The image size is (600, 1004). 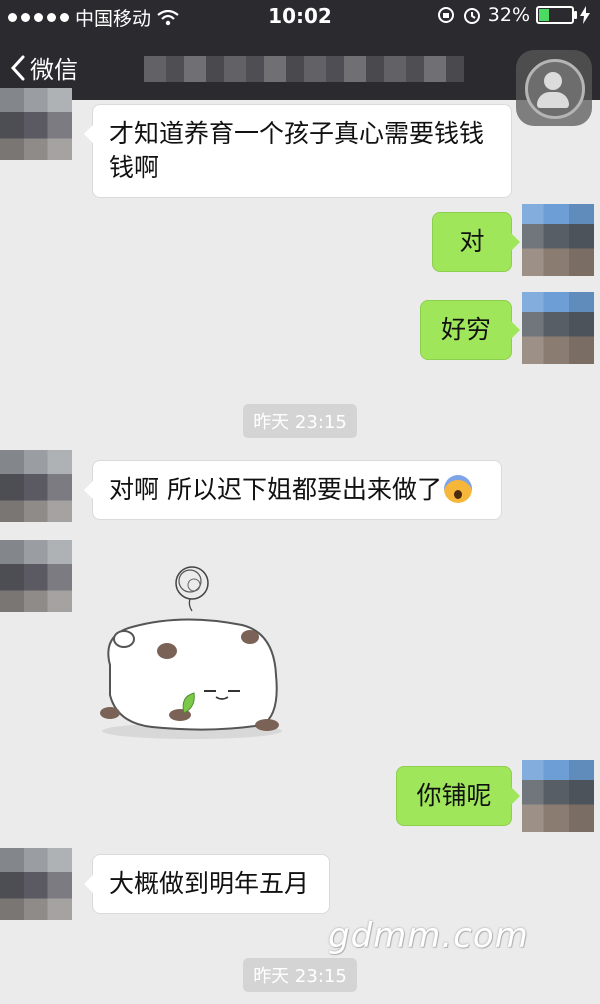 What do you see at coordinates (300, 16) in the screenshot?
I see `status-bar: 中国移动 10:02 32%` at bounding box center [300, 16].